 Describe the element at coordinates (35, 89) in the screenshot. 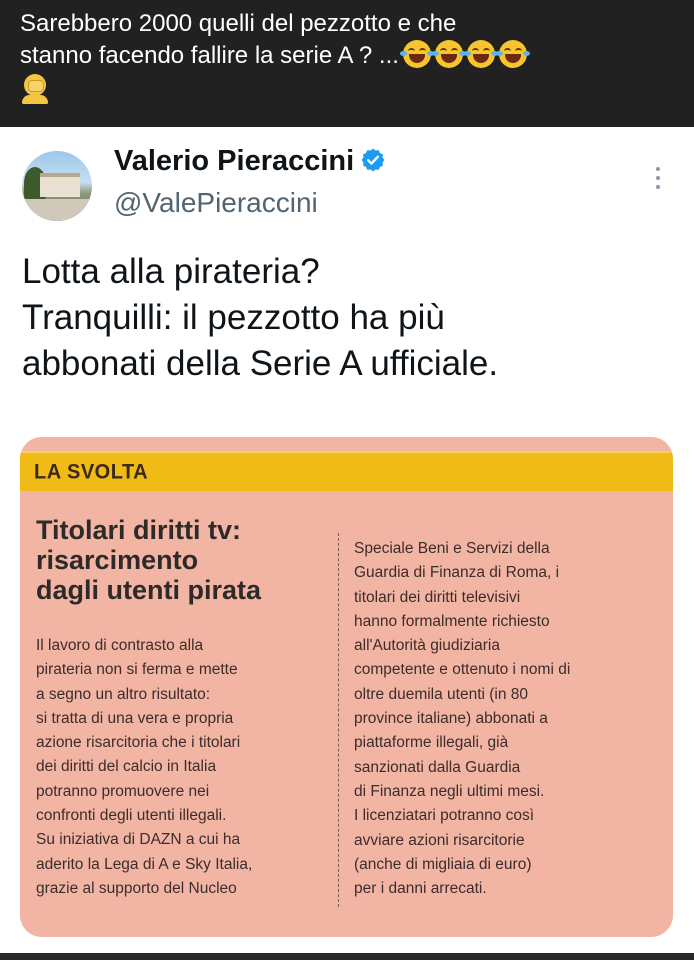

I see `facepalm-icon` at that location.